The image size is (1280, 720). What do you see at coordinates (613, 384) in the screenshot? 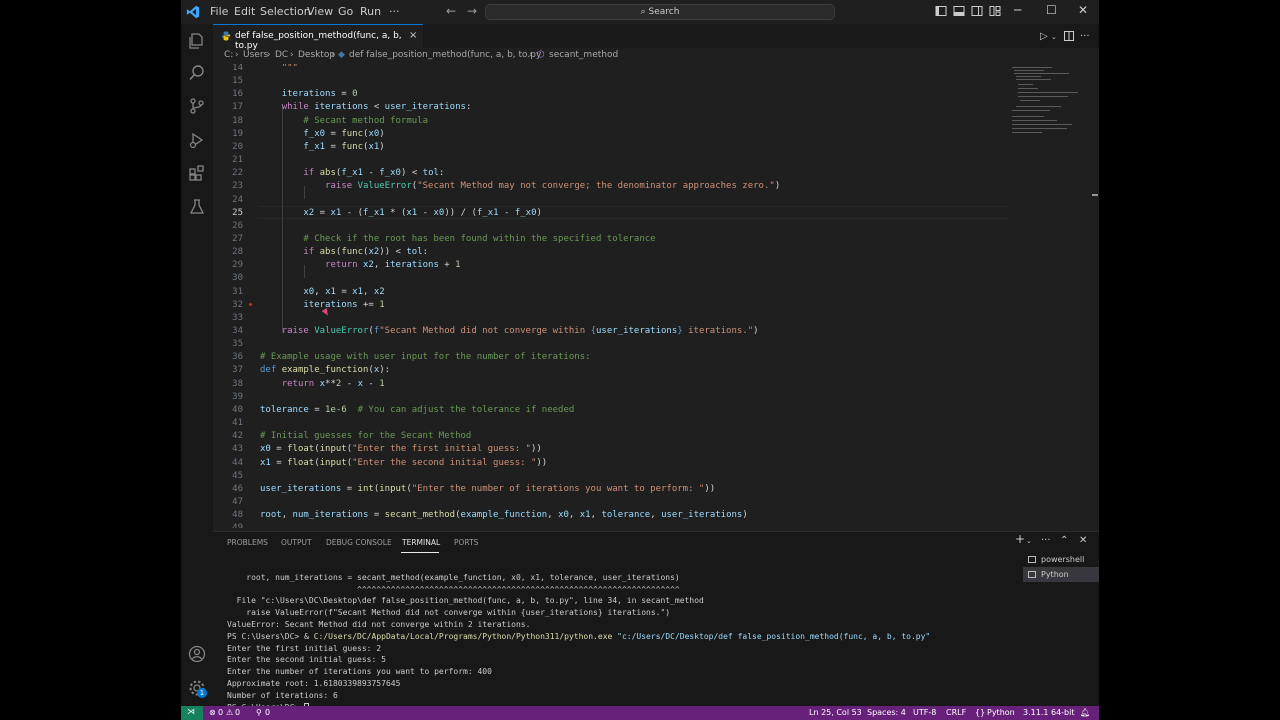
I see `code-line: 38 return x**2 - x - 1` at bounding box center [613, 384].